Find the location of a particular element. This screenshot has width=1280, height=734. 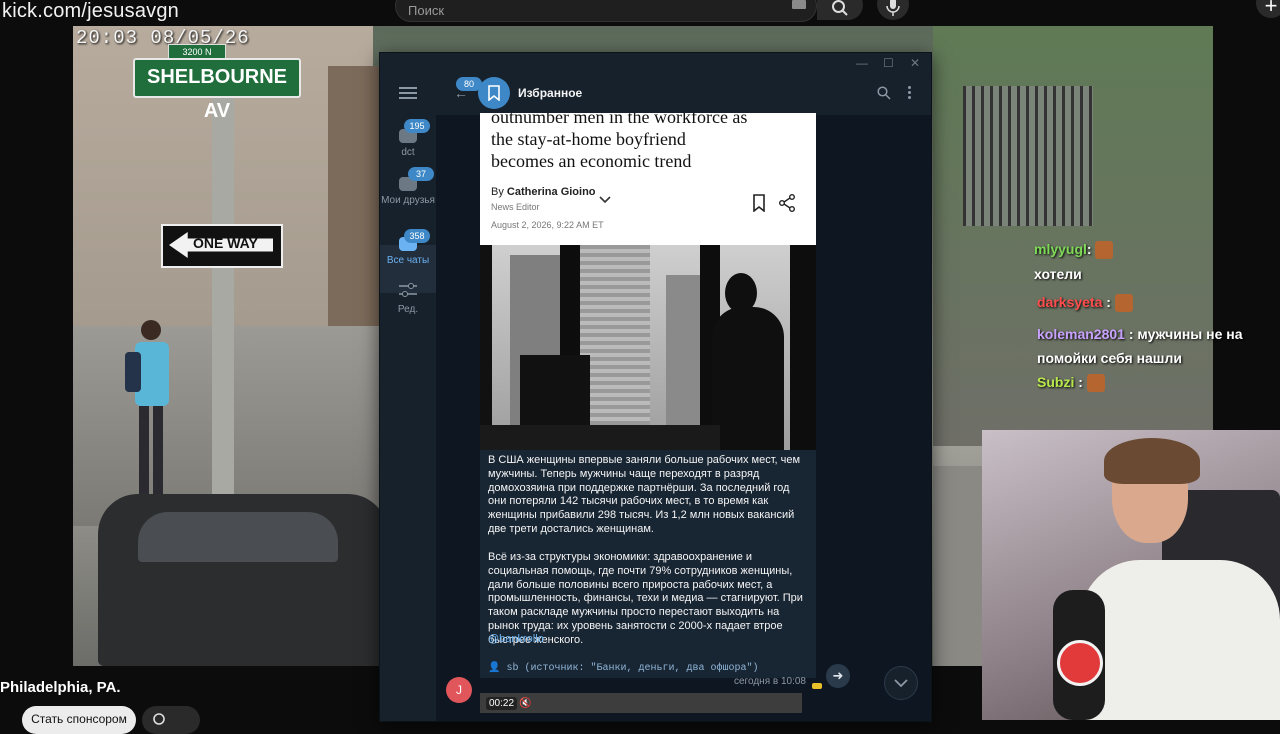

folder-all-chats: 358 Все чаты is located at coordinates (408, 258).